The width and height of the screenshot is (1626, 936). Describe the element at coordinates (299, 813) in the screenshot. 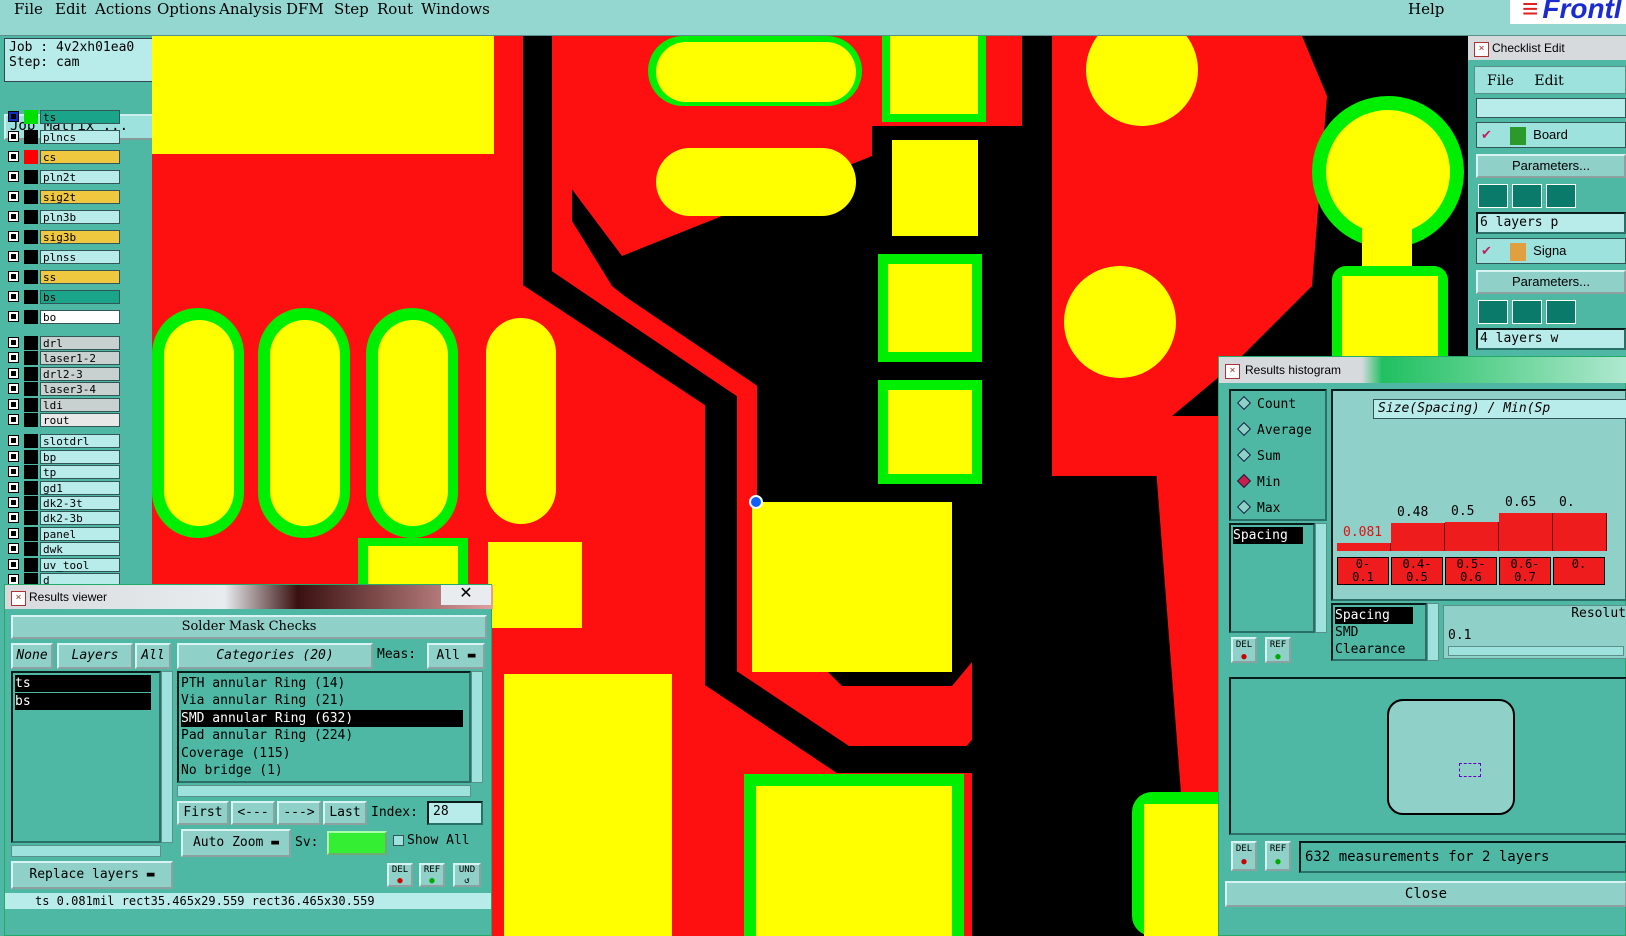

I see `next-button: --->` at that location.